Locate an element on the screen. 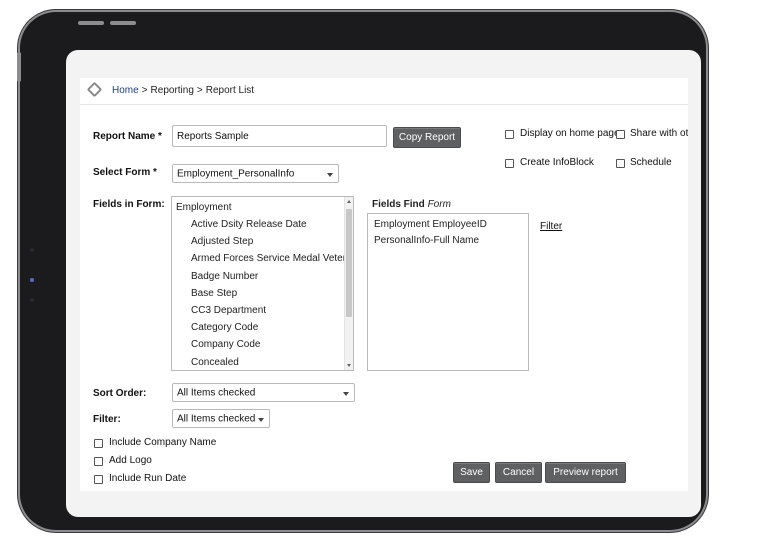 This screenshot has width=768, height=538. list-item: CC3 Department is located at coordinates (228, 310).